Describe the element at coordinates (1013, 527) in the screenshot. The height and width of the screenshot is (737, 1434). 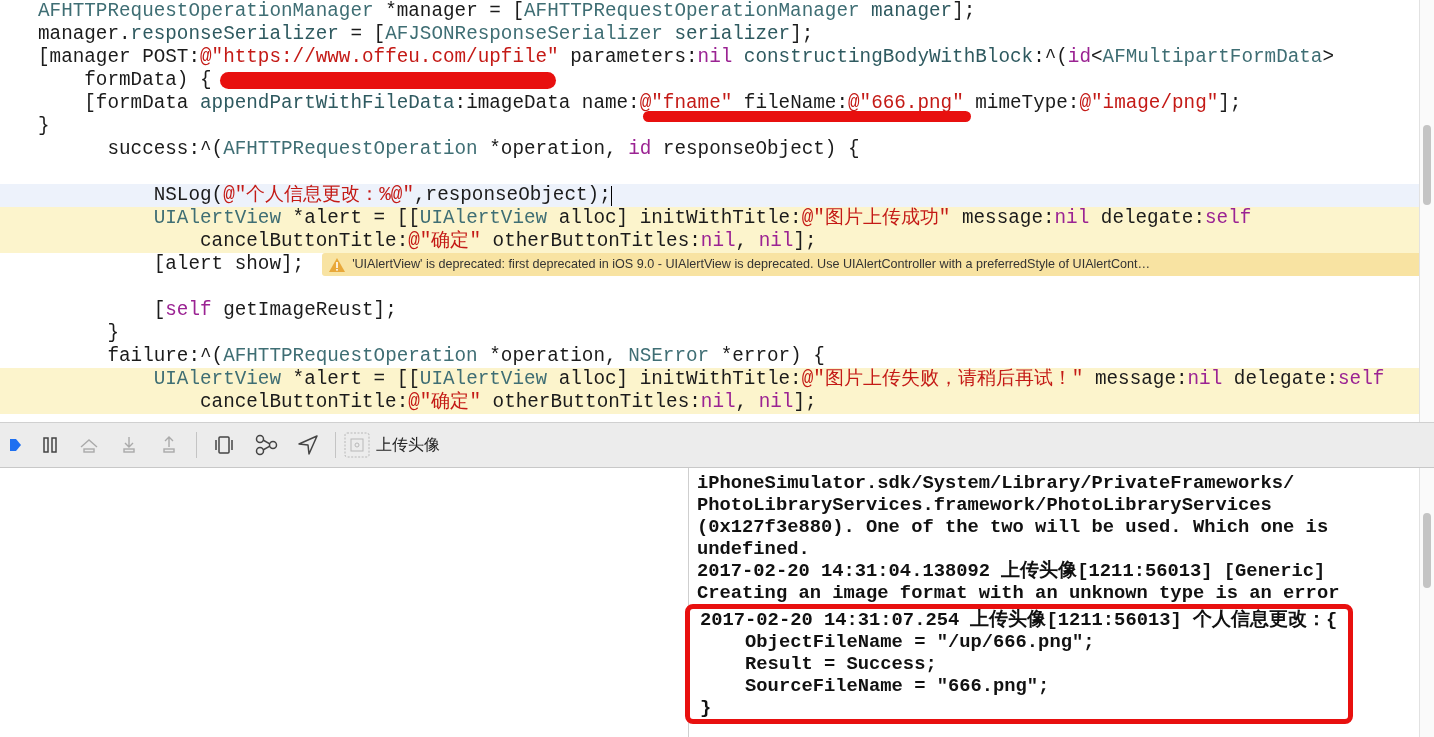
I see `console-line: (0x127f3e880). One of the two will be used. Which one is` at that location.